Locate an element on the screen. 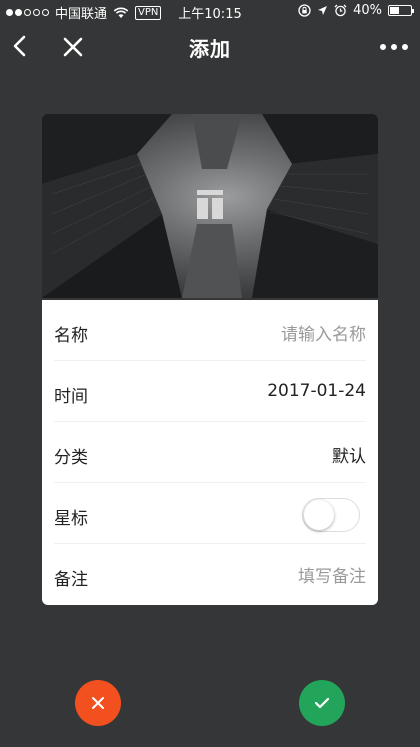  cancel-button is located at coordinates (98, 703).